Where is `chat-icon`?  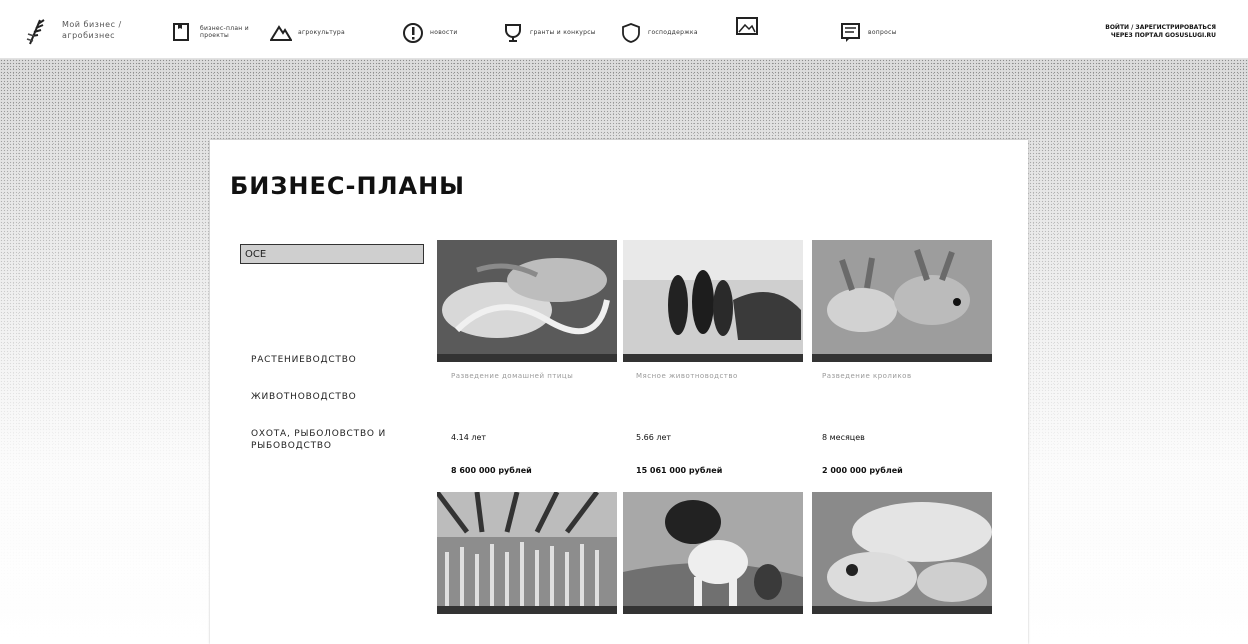
chat-icon is located at coordinates (851, 32).